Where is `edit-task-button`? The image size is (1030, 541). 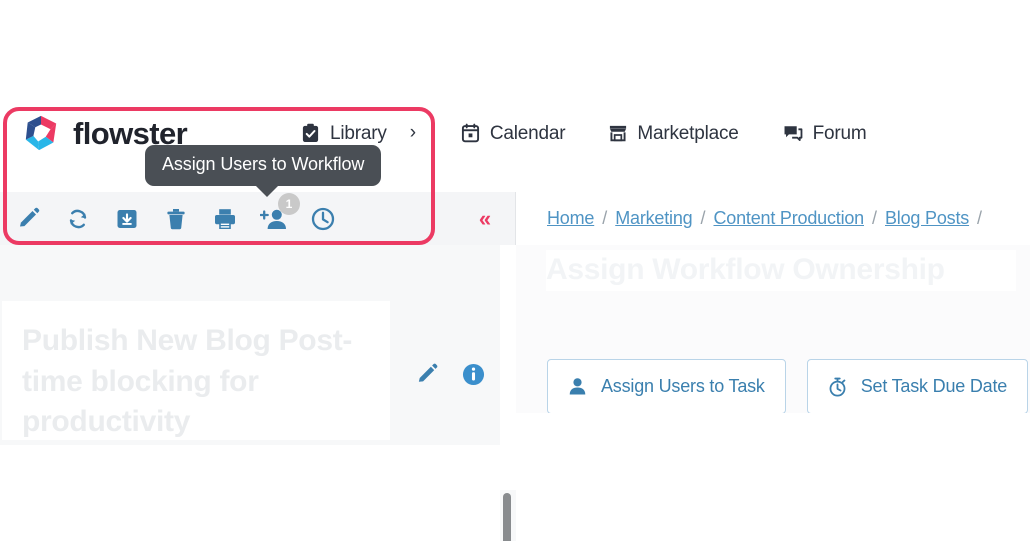
edit-task-button is located at coordinates (427, 374).